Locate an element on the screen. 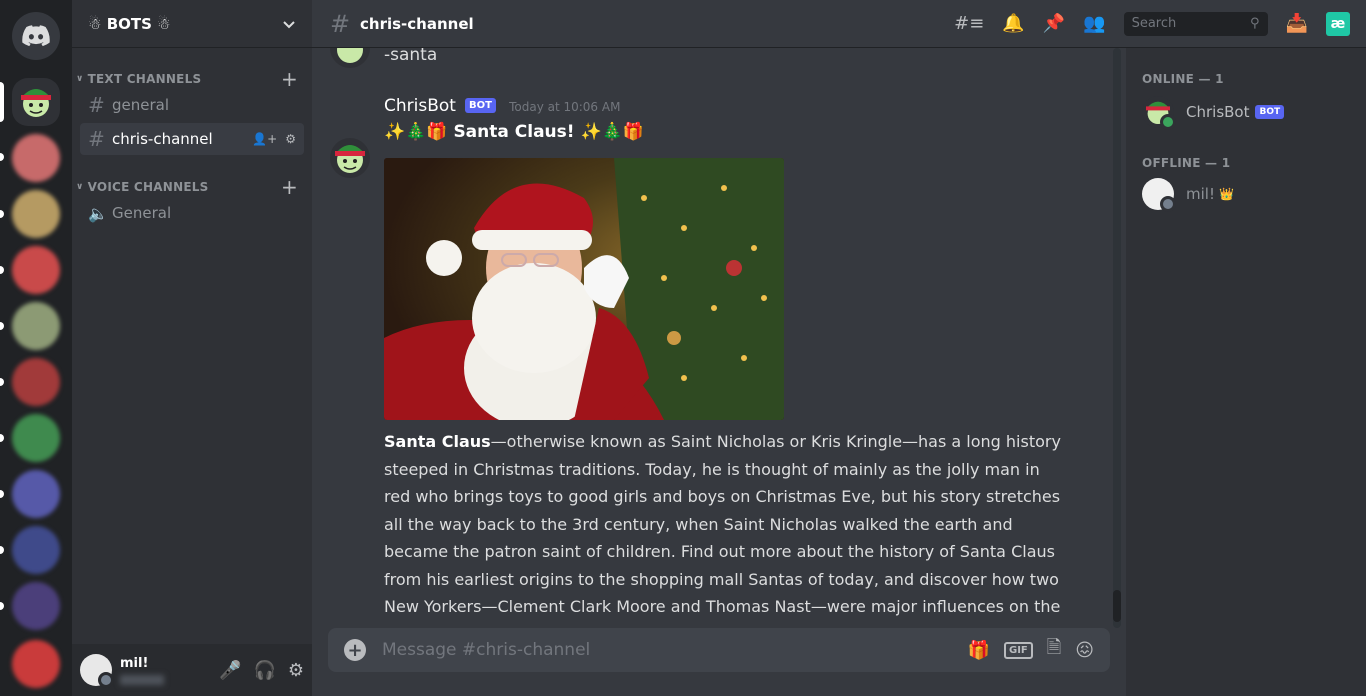  user-avatar is located at coordinates (97, 671).